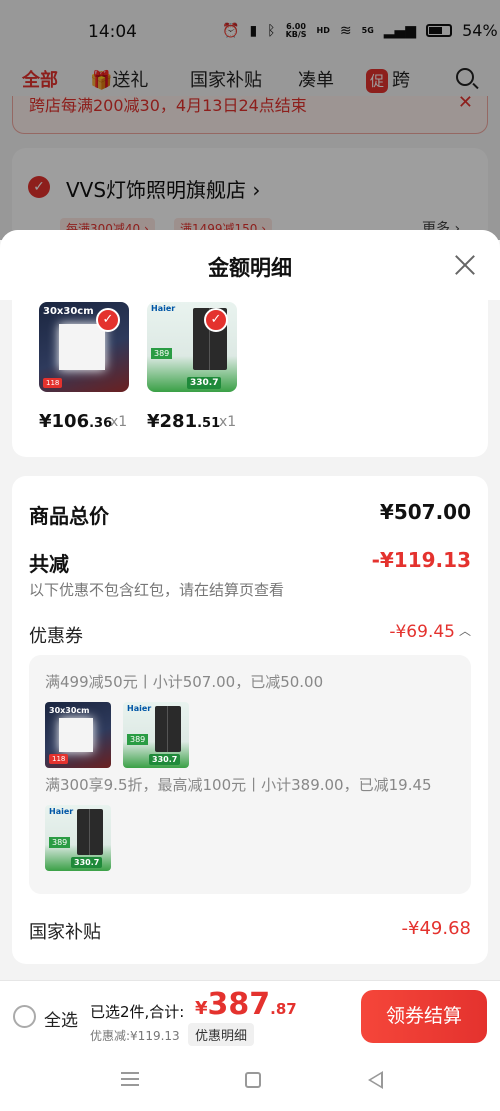 Image resolution: width=500 pixels, height=1111 pixels. Describe the element at coordinates (65, 932) in the screenshot. I see `national-subsidy-label: 国家补贴` at that location.